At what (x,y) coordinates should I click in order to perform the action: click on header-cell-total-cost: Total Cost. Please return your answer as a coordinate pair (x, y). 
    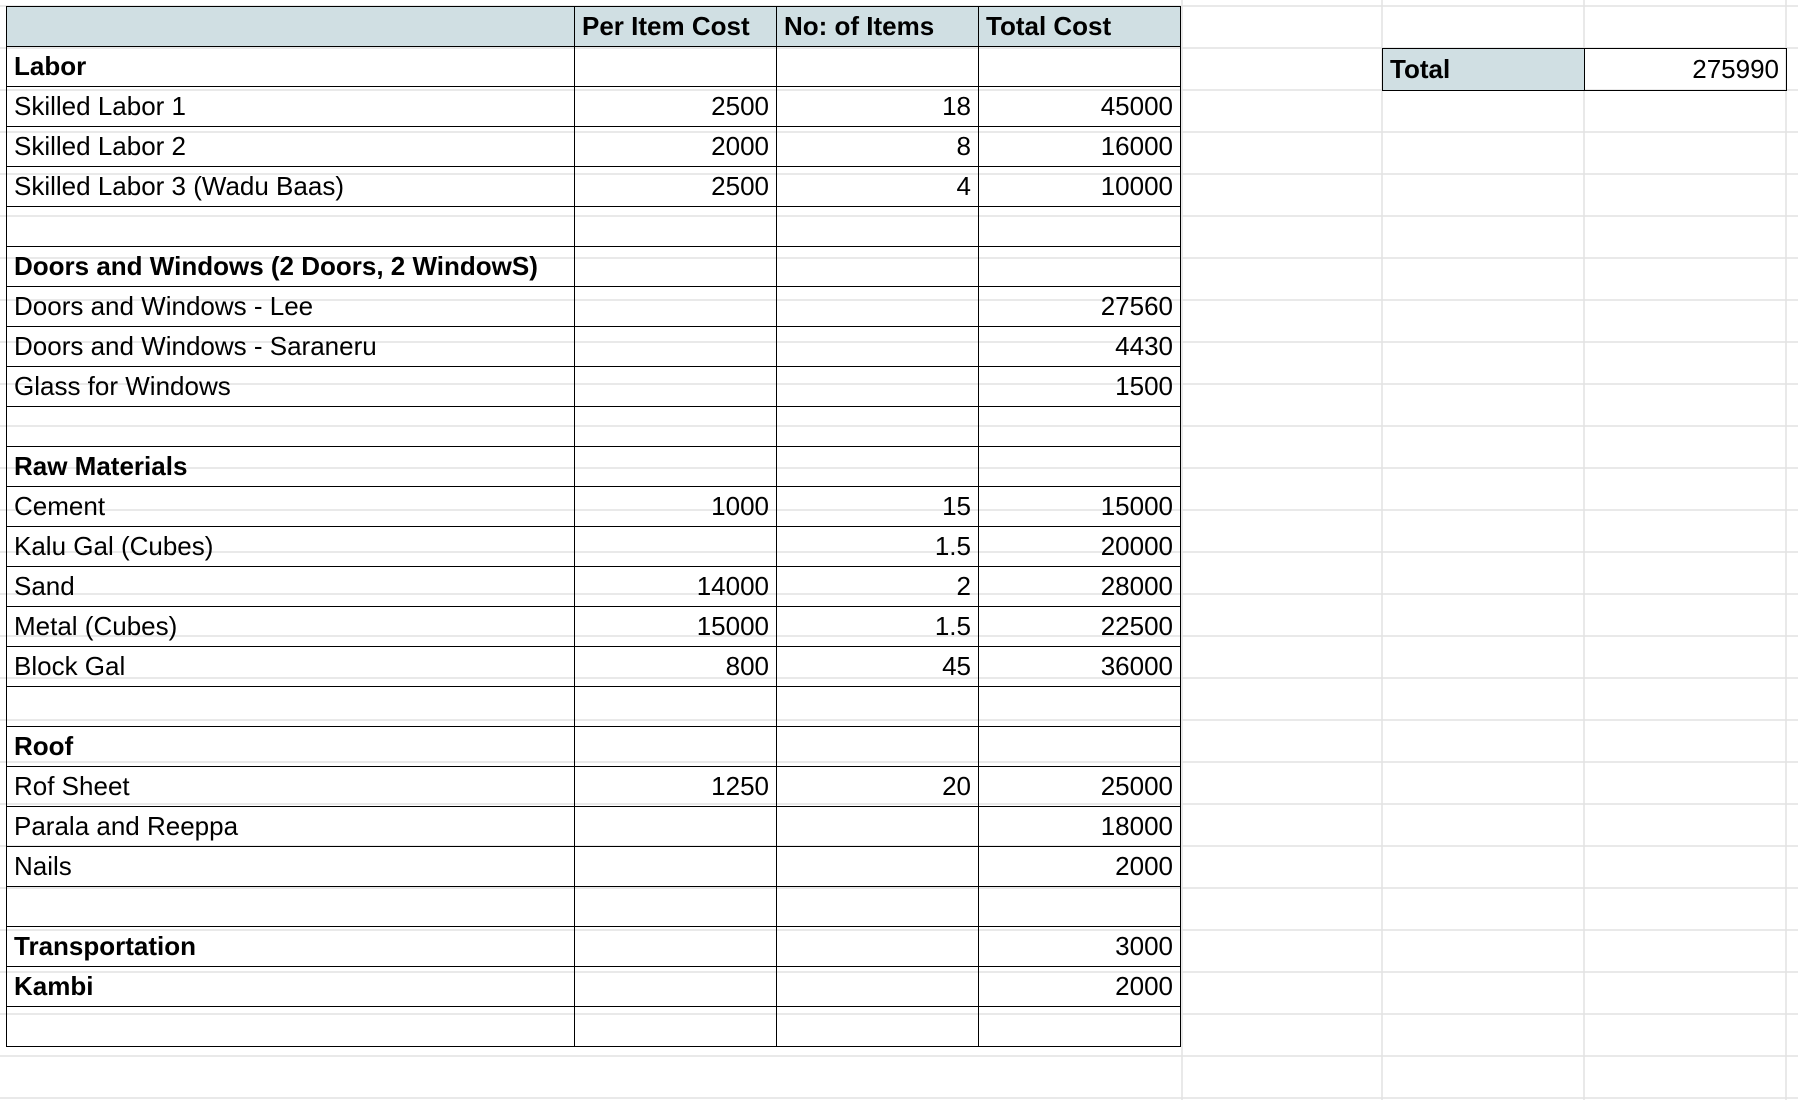
    Looking at the image, I should click on (1079, 26).